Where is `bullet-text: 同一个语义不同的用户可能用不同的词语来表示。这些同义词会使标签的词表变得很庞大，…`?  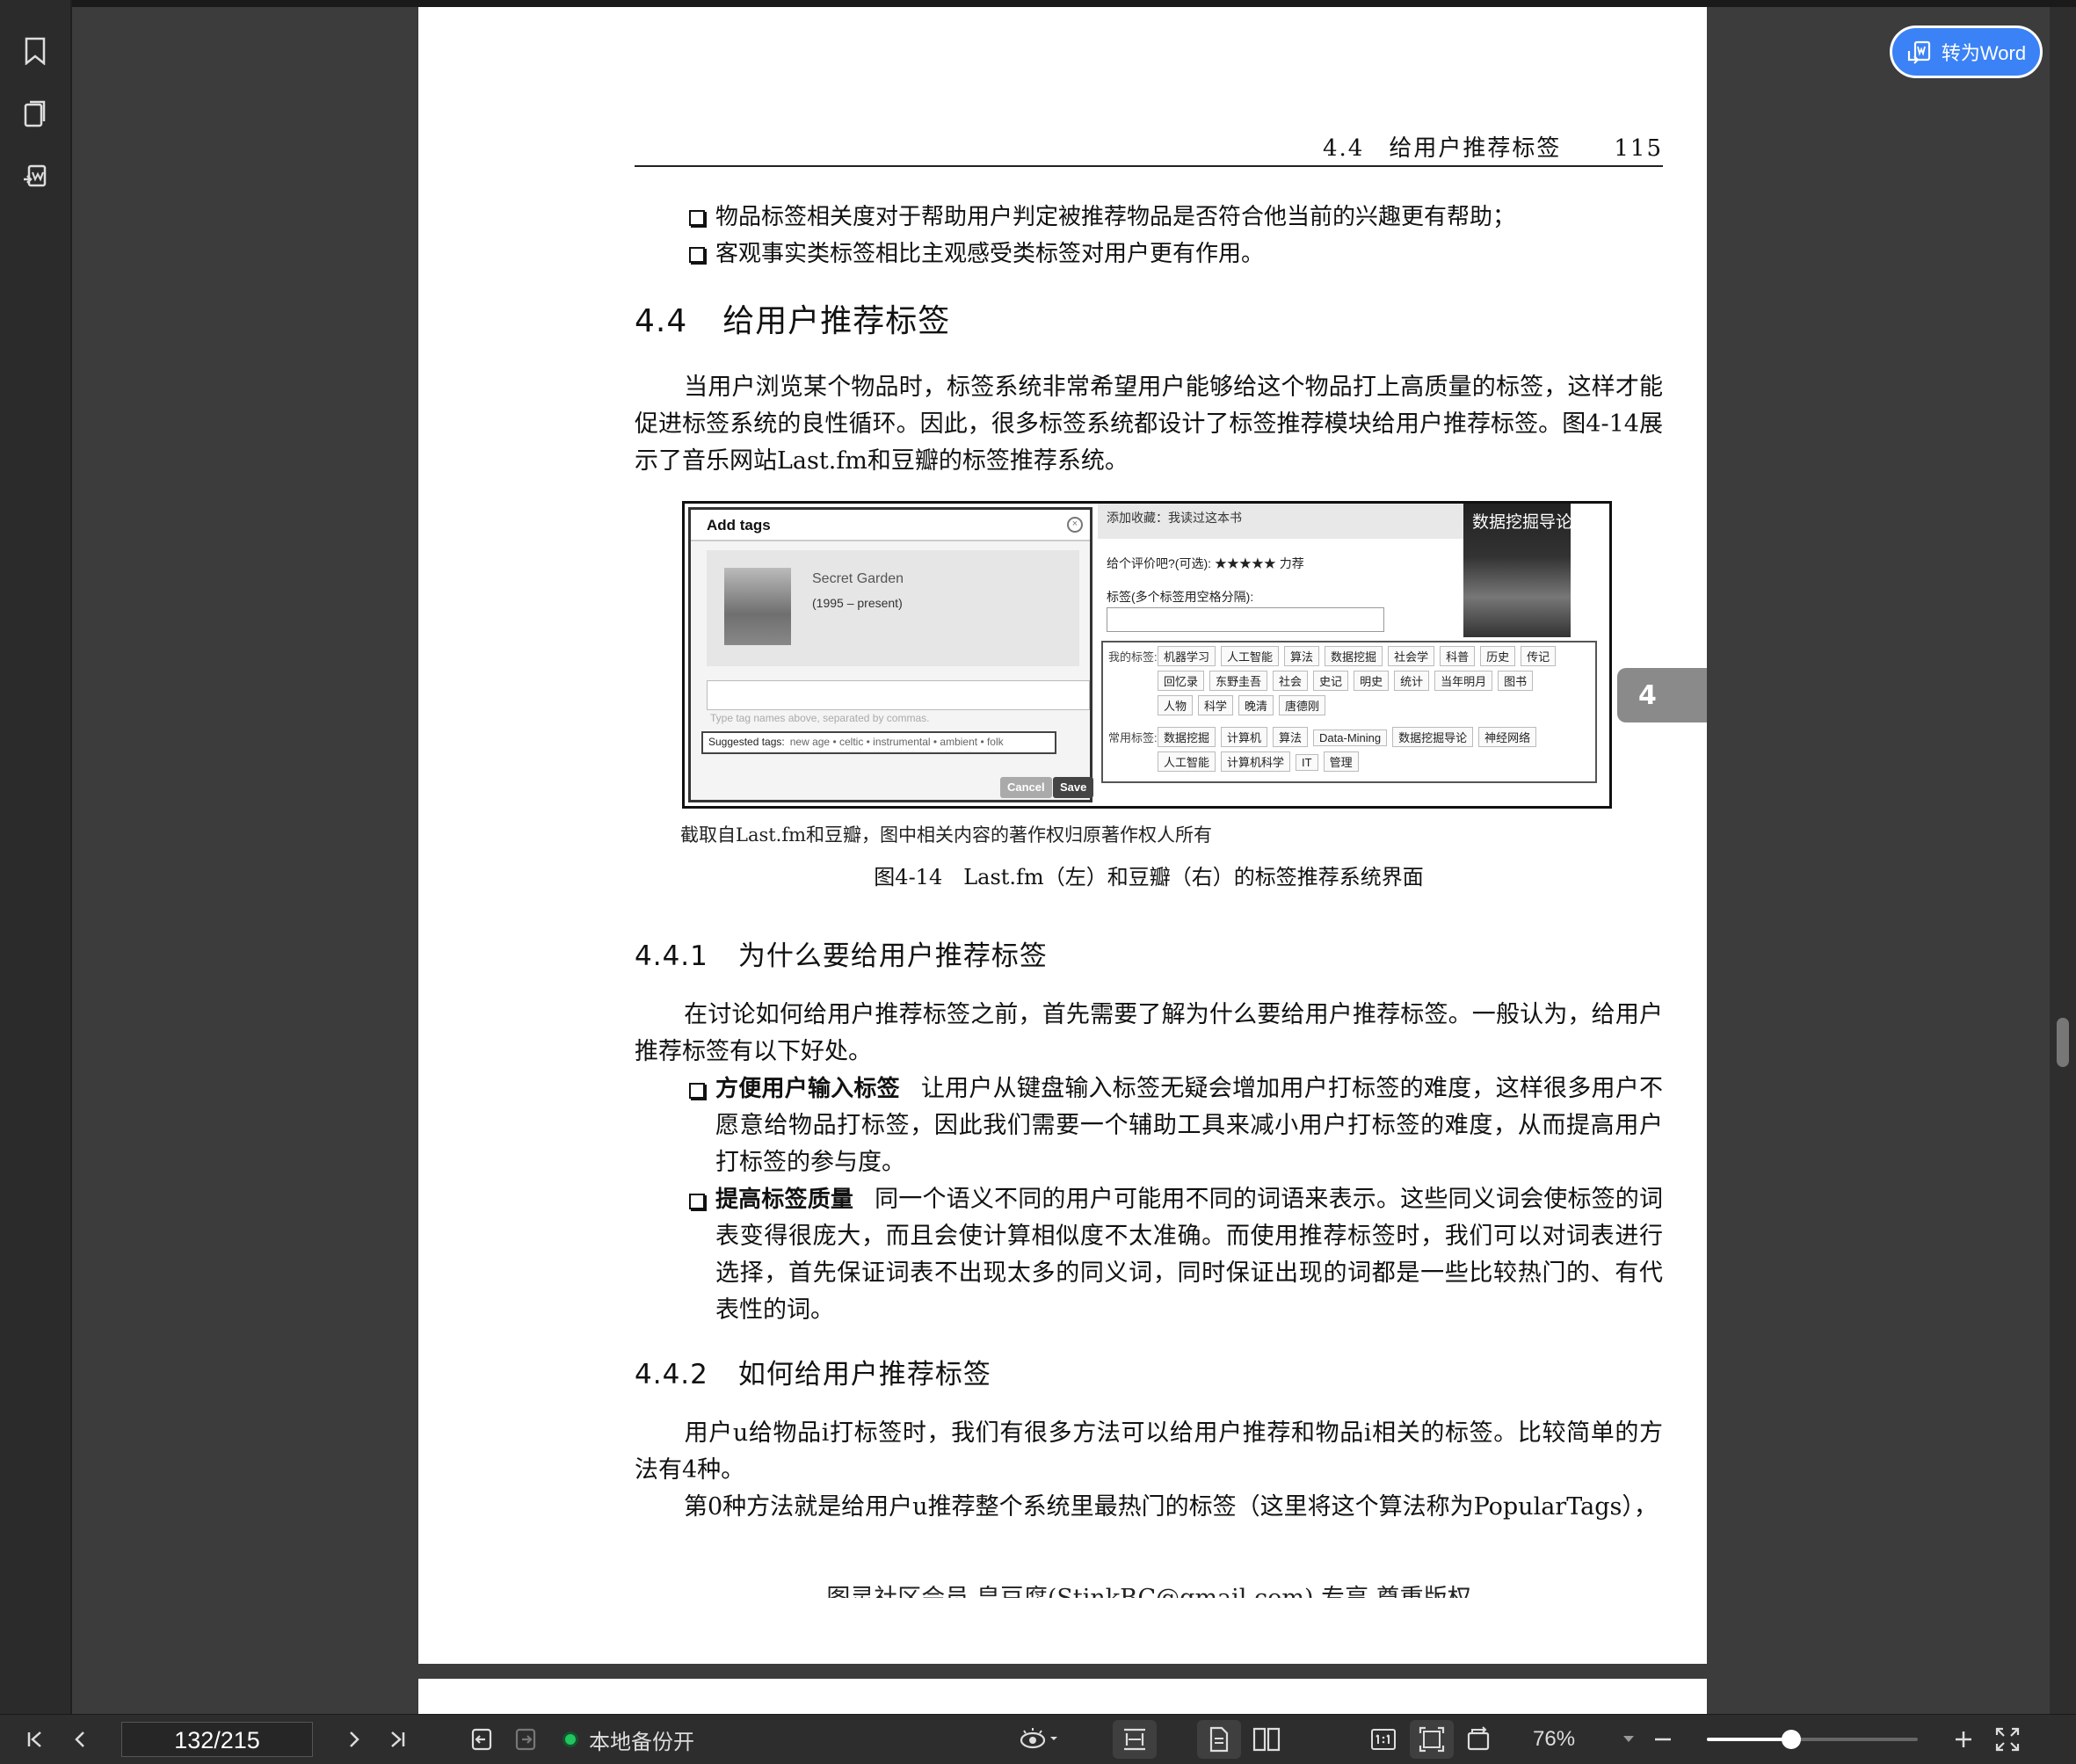 bullet-text: 同一个语义不同的用户可能用不同的词语来表示。这些同义词会使标签的词表变得很庞大，… is located at coordinates (1189, 1255).